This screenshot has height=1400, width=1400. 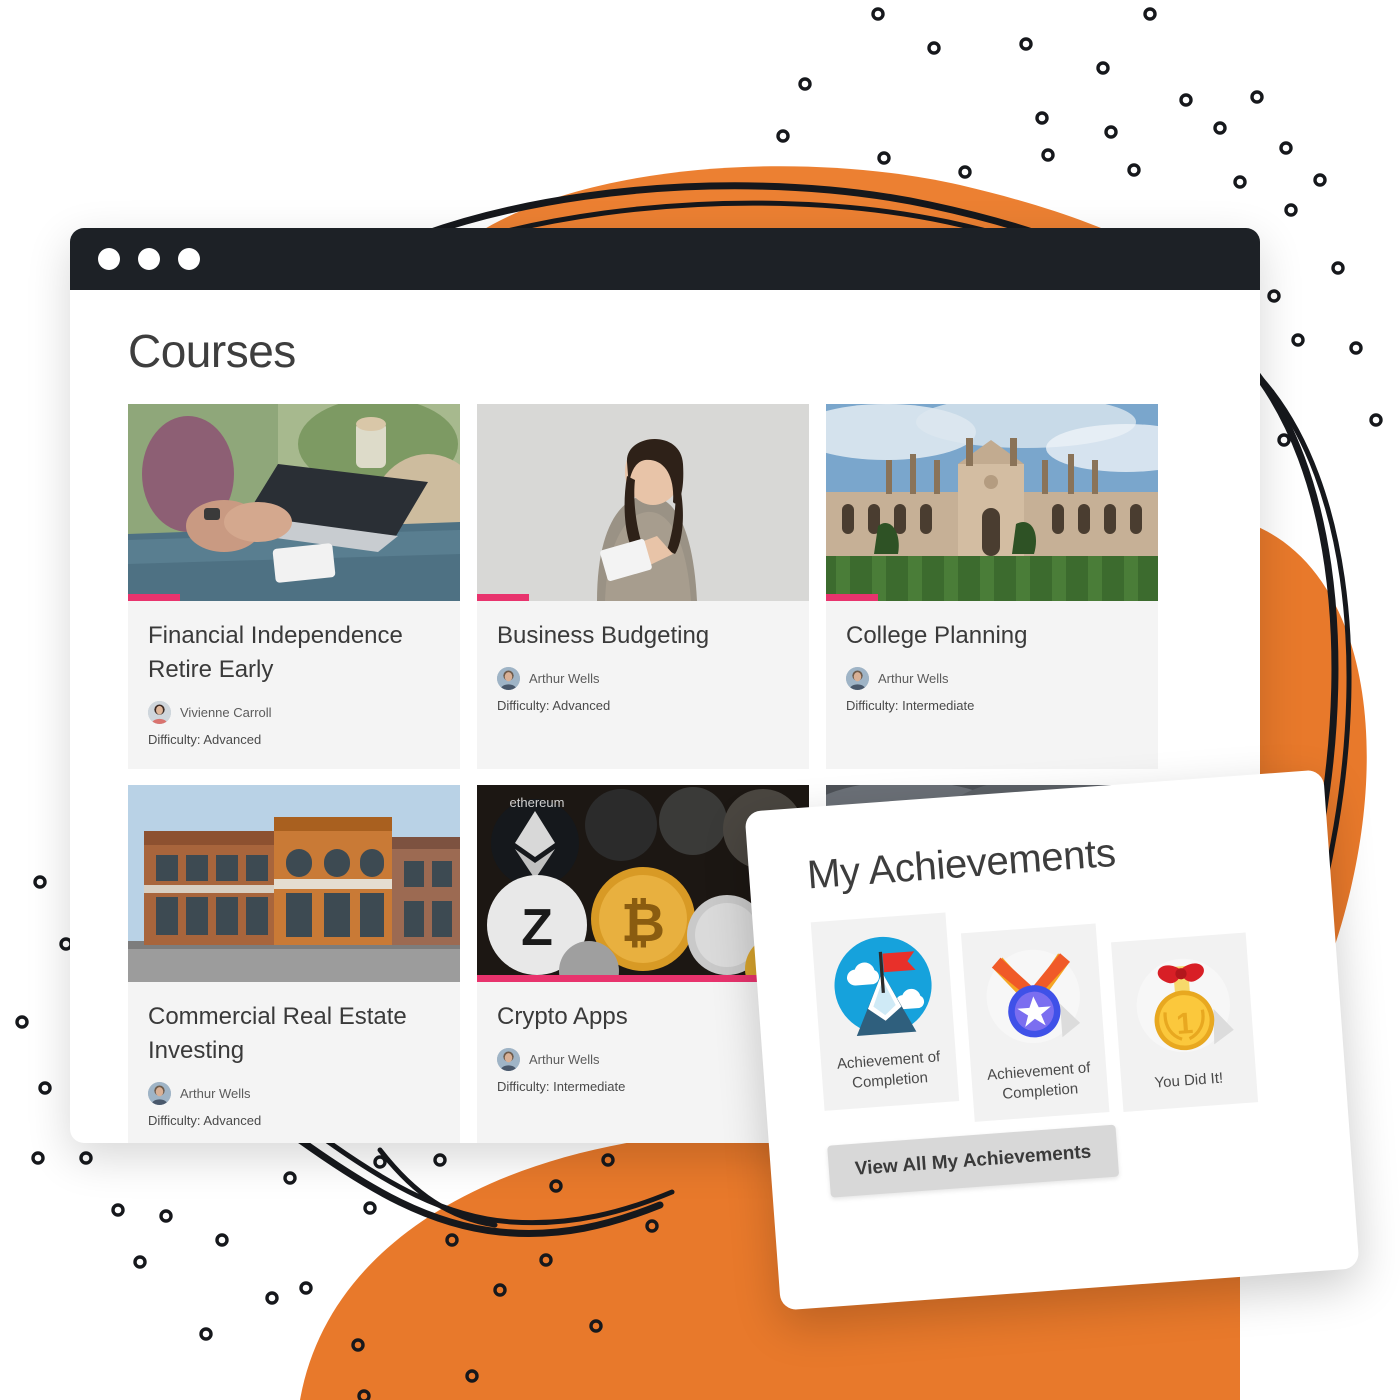 What do you see at coordinates (883, 986) in the screenshot?
I see `mountain-flag-badge-icon` at bounding box center [883, 986].